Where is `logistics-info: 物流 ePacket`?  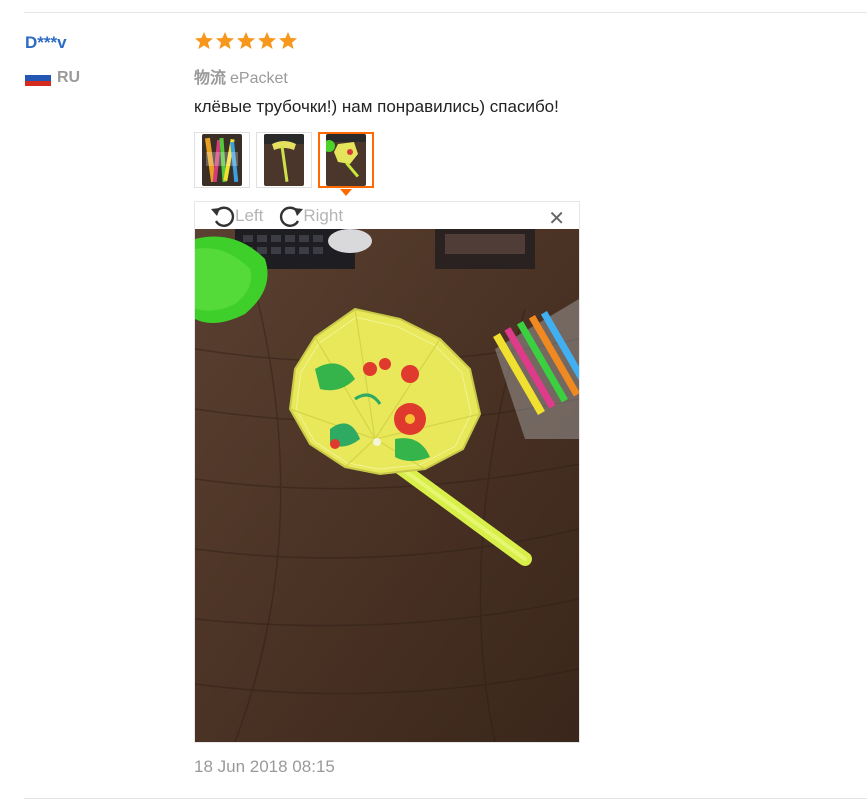
logistics-info: 物流 ePacket is located at coordinates (241, 76).